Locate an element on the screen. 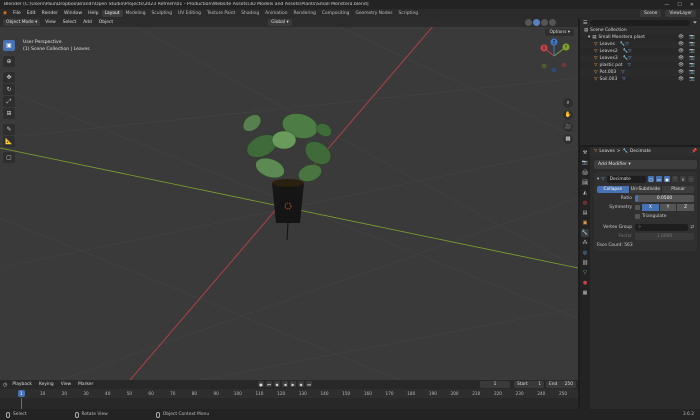 This screenshot has height=420, width=700. grid-view-icon: ▦ is located at coordinates (568, 139).